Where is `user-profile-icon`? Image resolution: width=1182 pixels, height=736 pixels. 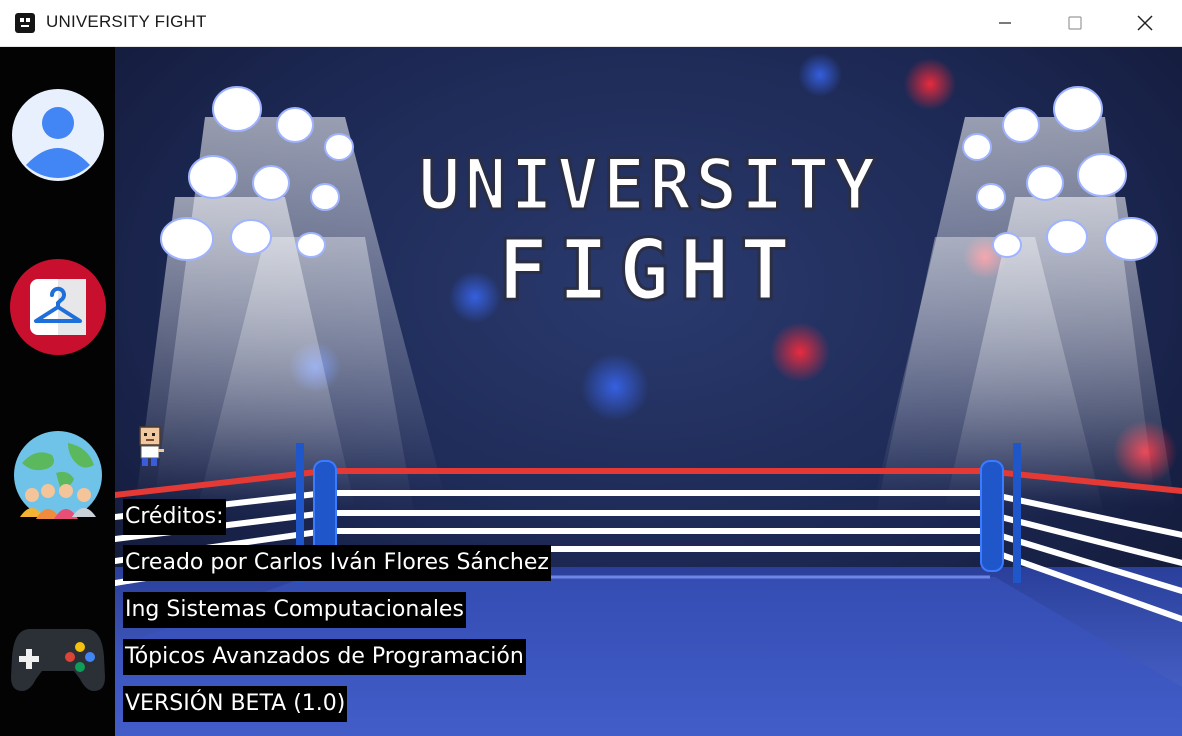
user-profile-icon is located at coordinates (58, 135).